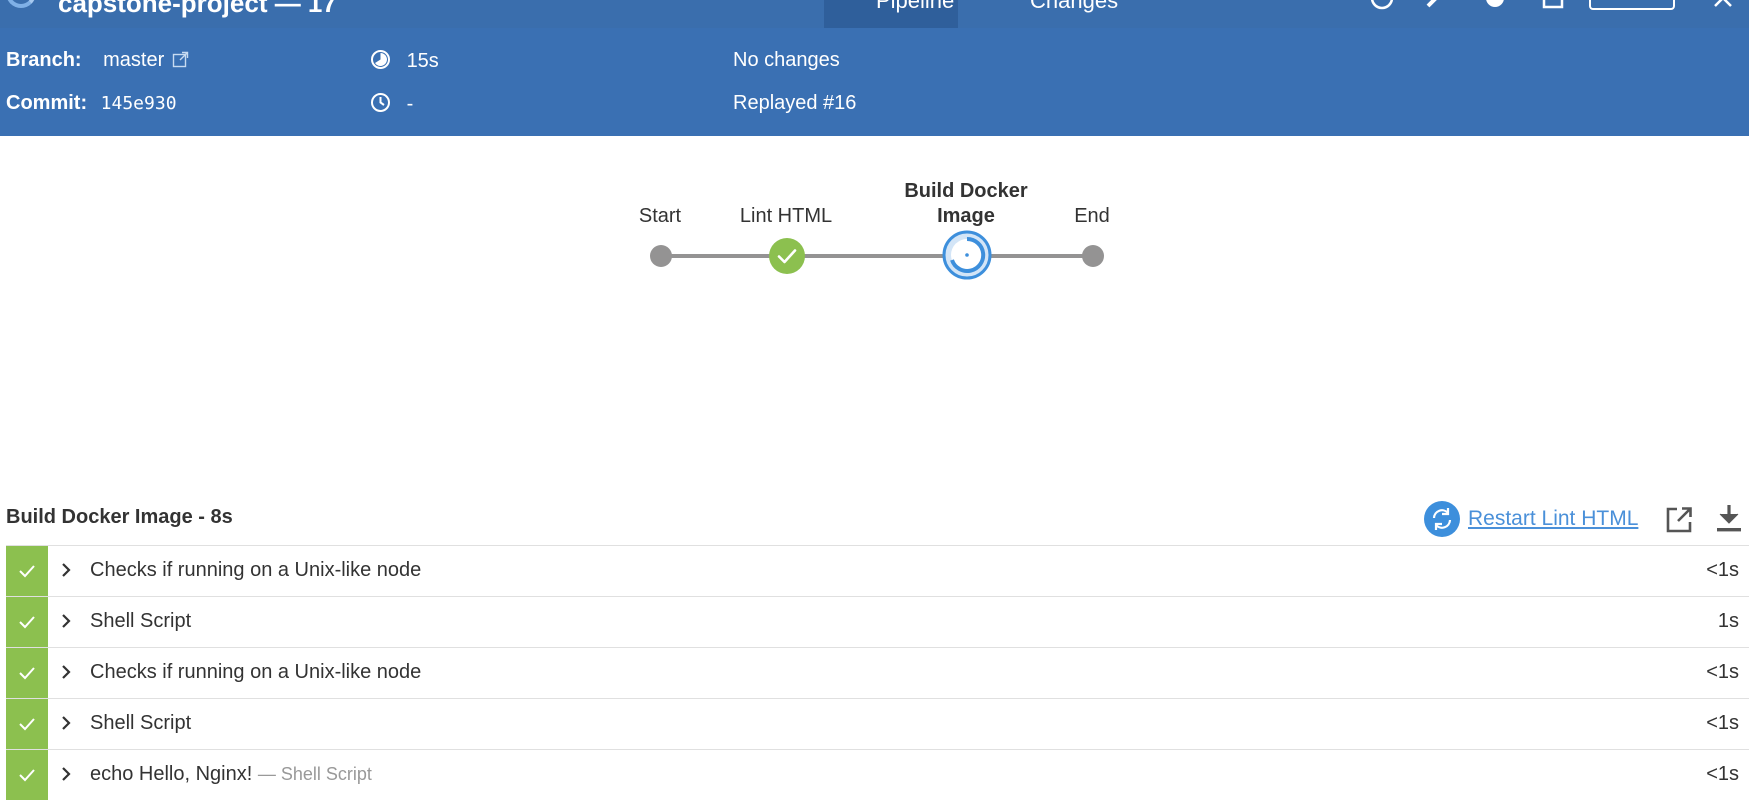 The width and height of the screenshot is (1749, 800). I want to click on restart-link: Restart Lint HTML, so click(1553, 519).